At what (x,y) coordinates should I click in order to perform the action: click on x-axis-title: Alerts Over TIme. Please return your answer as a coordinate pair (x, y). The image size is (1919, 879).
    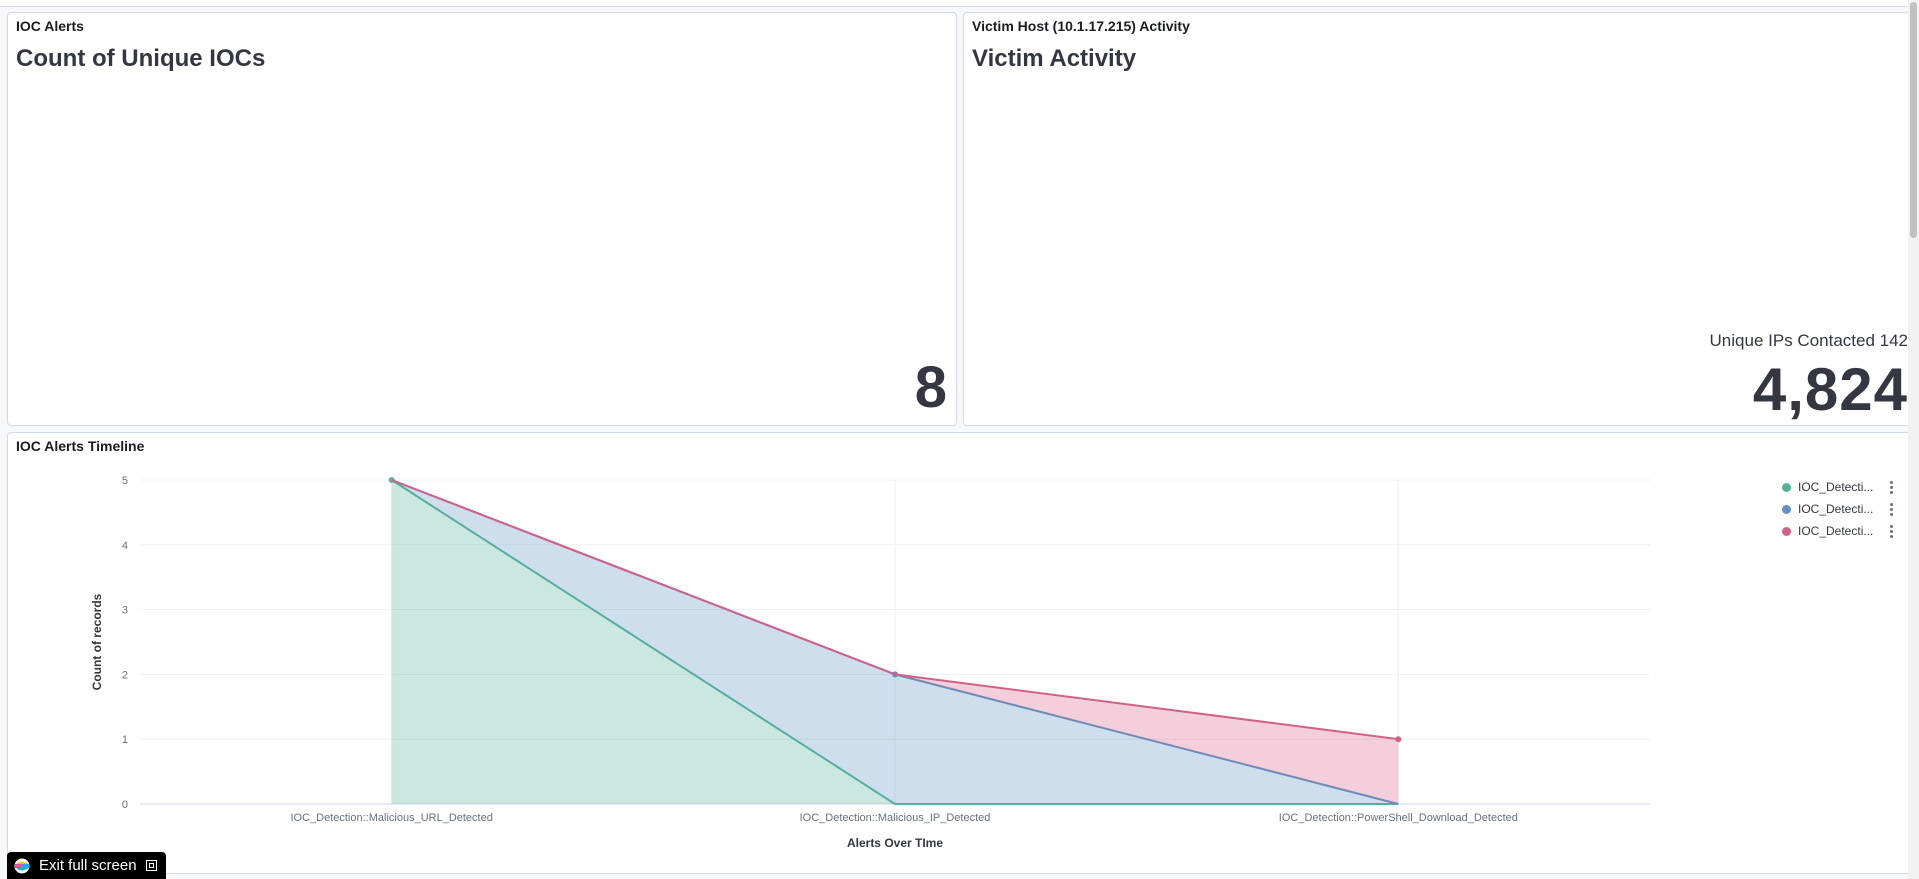
    Looking at the image, I should click on (895, 843).